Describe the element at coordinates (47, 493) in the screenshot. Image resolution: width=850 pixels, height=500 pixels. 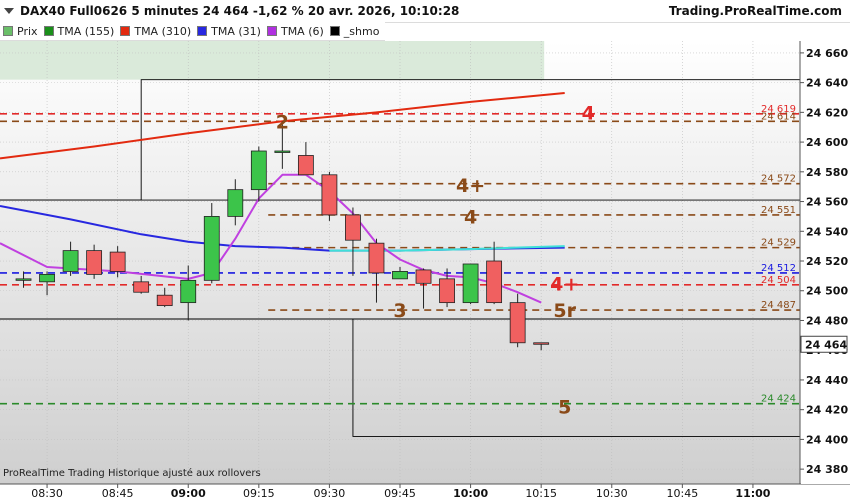
I see `x-tick-label: 08:30` at that location.